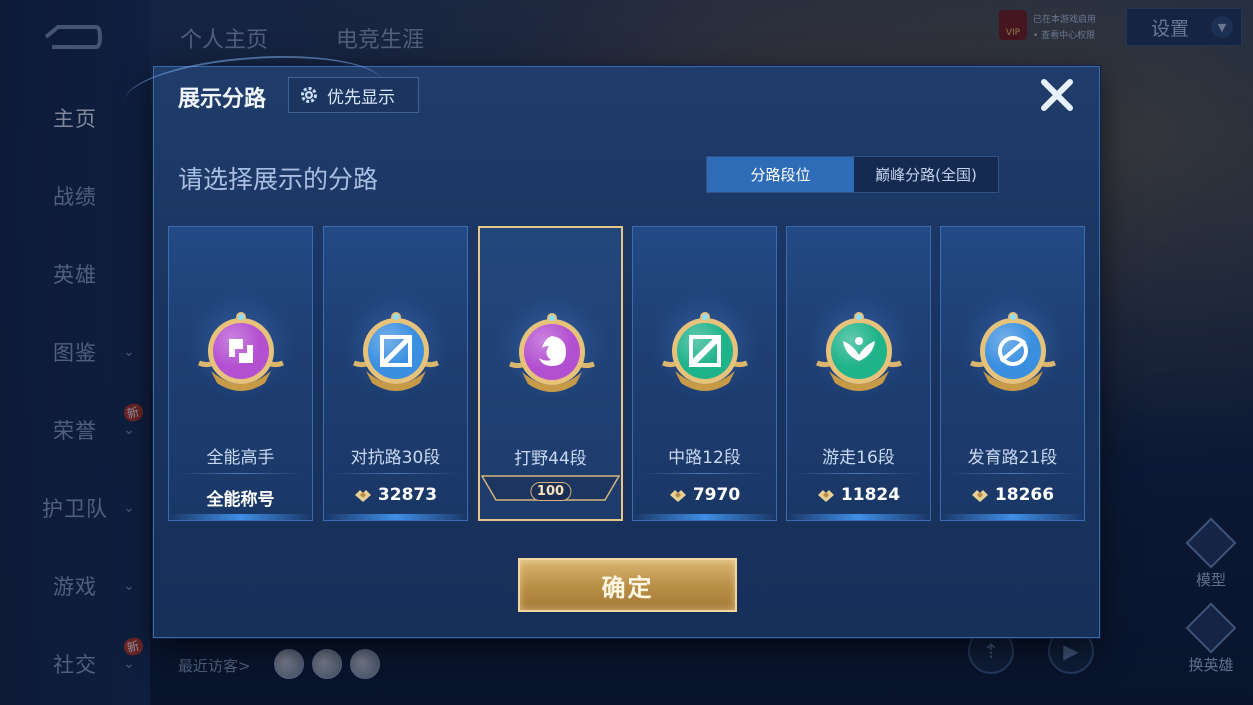 The image size is (1253, 705). I want to click on lane-card-footer: 11824, so click(858, 495).